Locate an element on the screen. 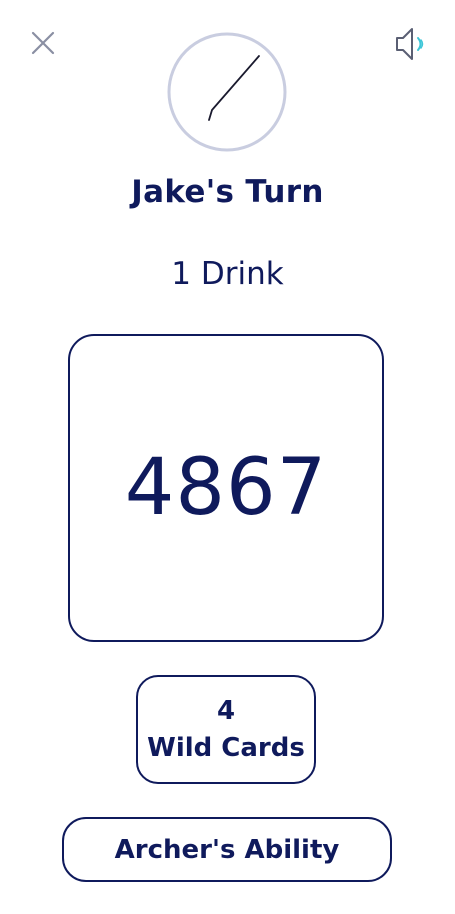 The height and width of the screenshot is (914, 455). sound-toggle-button is located at coordinates (412, 44).